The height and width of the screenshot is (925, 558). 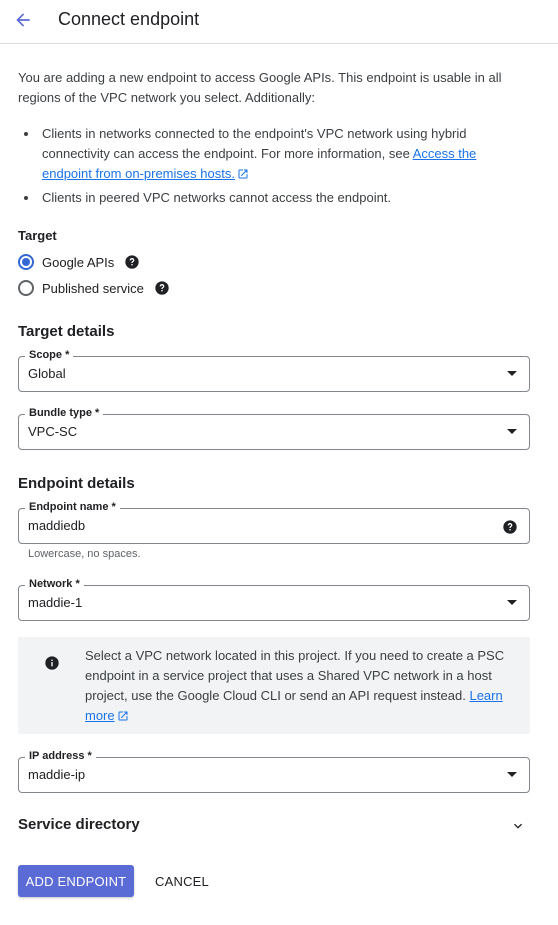 I want to click on field-value: maddiedb, so click(x=56, y=525).